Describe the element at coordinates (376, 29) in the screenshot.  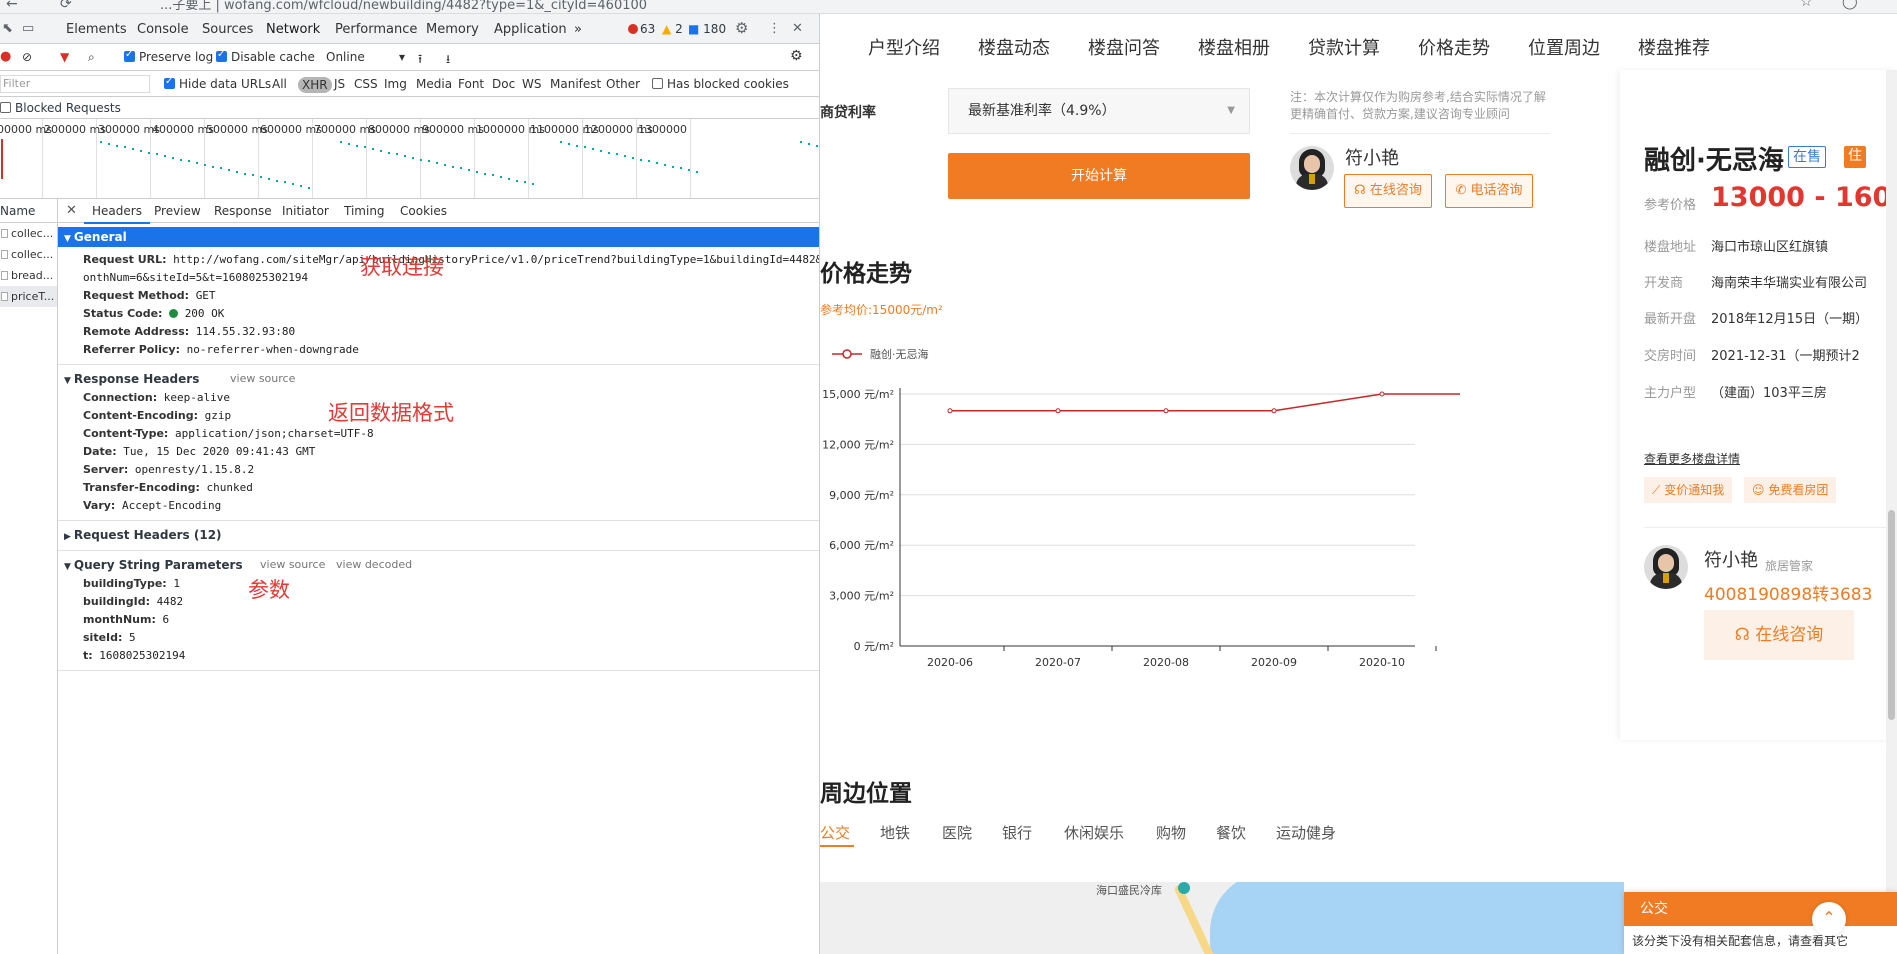
I see `tab-performance: Performance` at that location.